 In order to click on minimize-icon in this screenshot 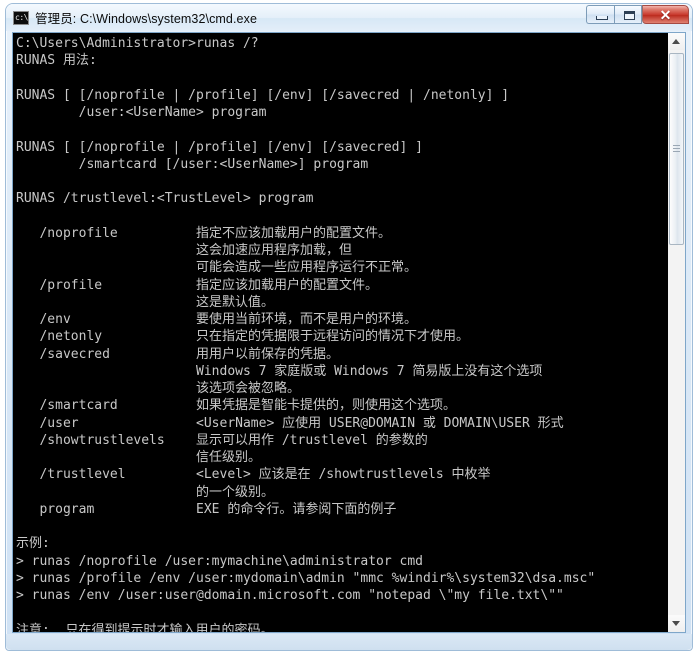, I will do `click(602, 18)`.